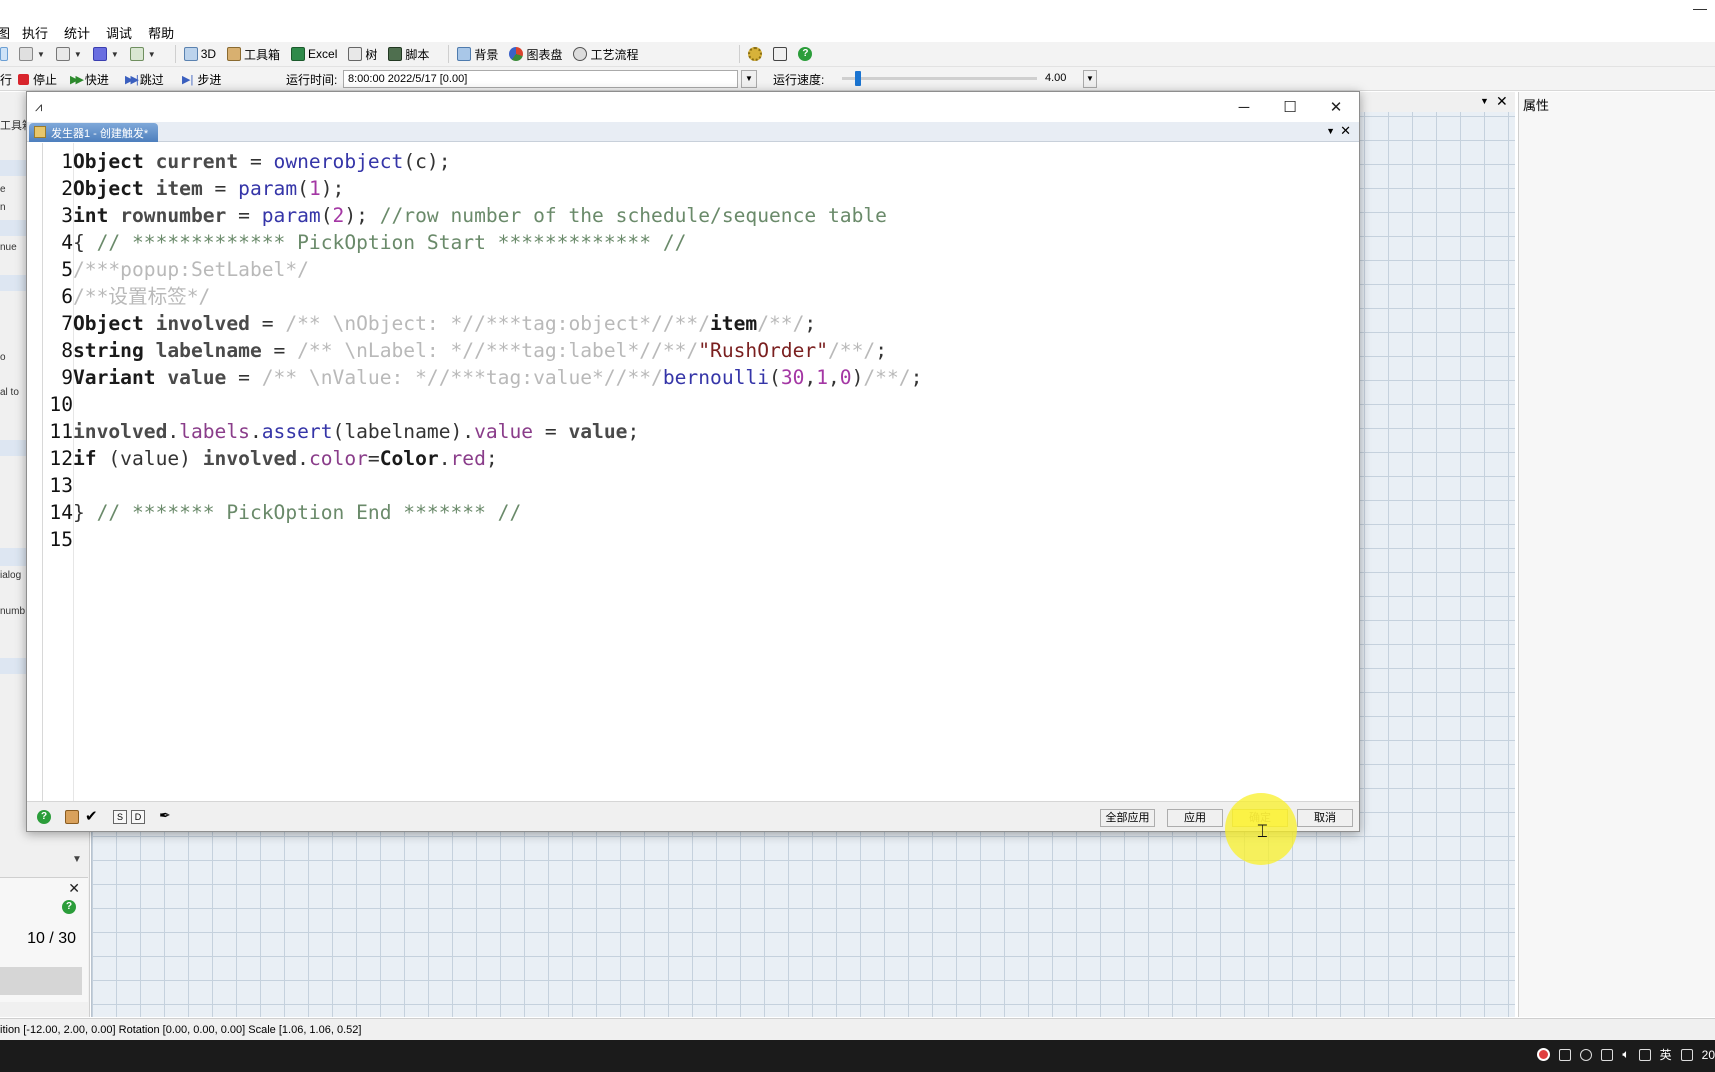 The image size is (1715, 1072). I want to click on runtime-field: 8:00:00 2022/5/17 [0.00], so click(540, 79).